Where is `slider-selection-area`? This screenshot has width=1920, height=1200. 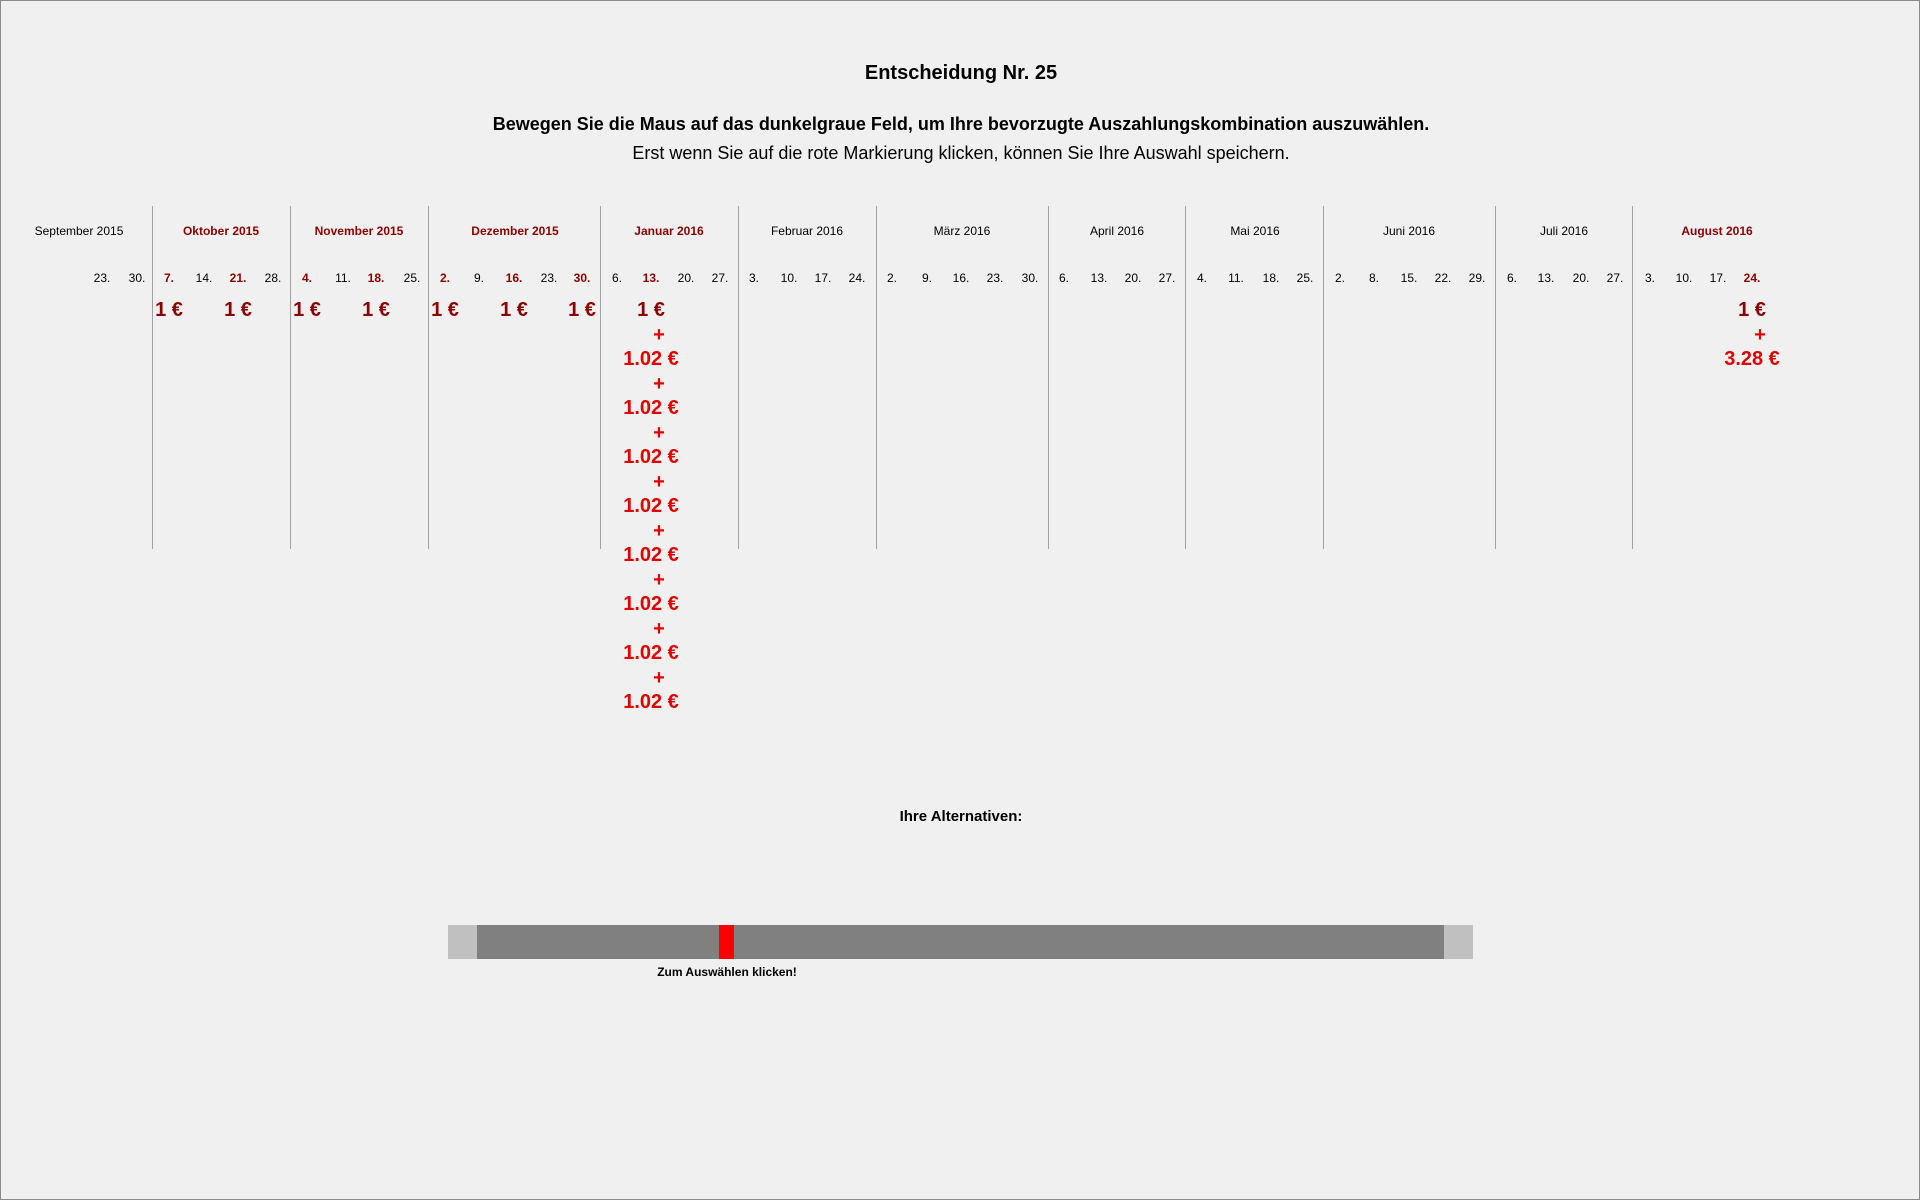 slider-selection-area is located at coordinates (960, 942).